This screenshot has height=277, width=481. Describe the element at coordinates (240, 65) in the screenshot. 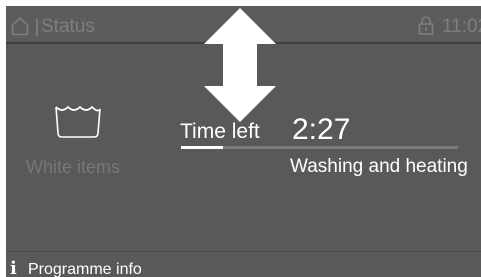

I see `vertical-double-arrow-icon` at that location.